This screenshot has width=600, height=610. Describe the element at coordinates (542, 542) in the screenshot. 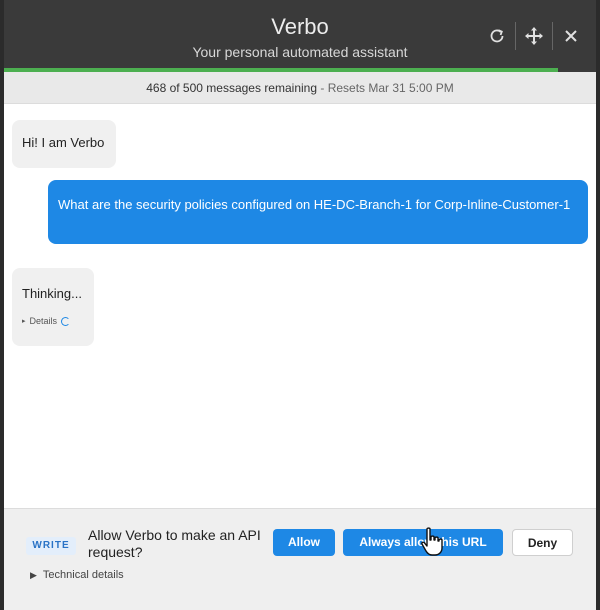

I see `deny-button: Deny` at that location.